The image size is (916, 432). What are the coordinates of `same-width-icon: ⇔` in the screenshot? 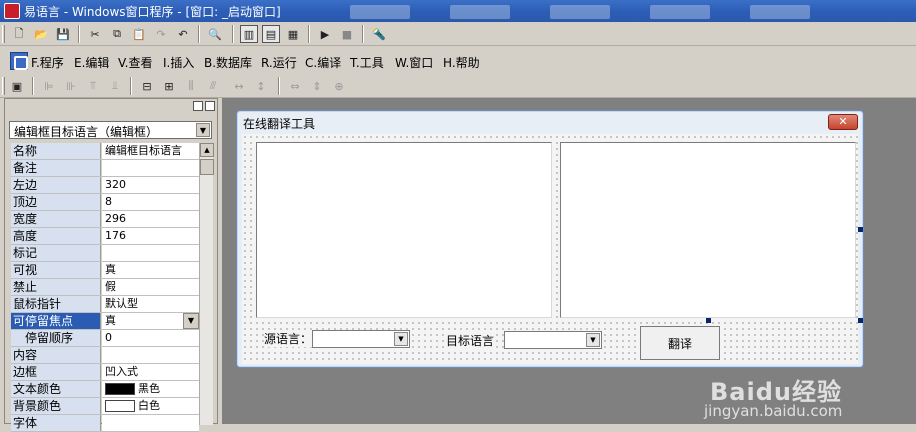 It's located at (295, 86).